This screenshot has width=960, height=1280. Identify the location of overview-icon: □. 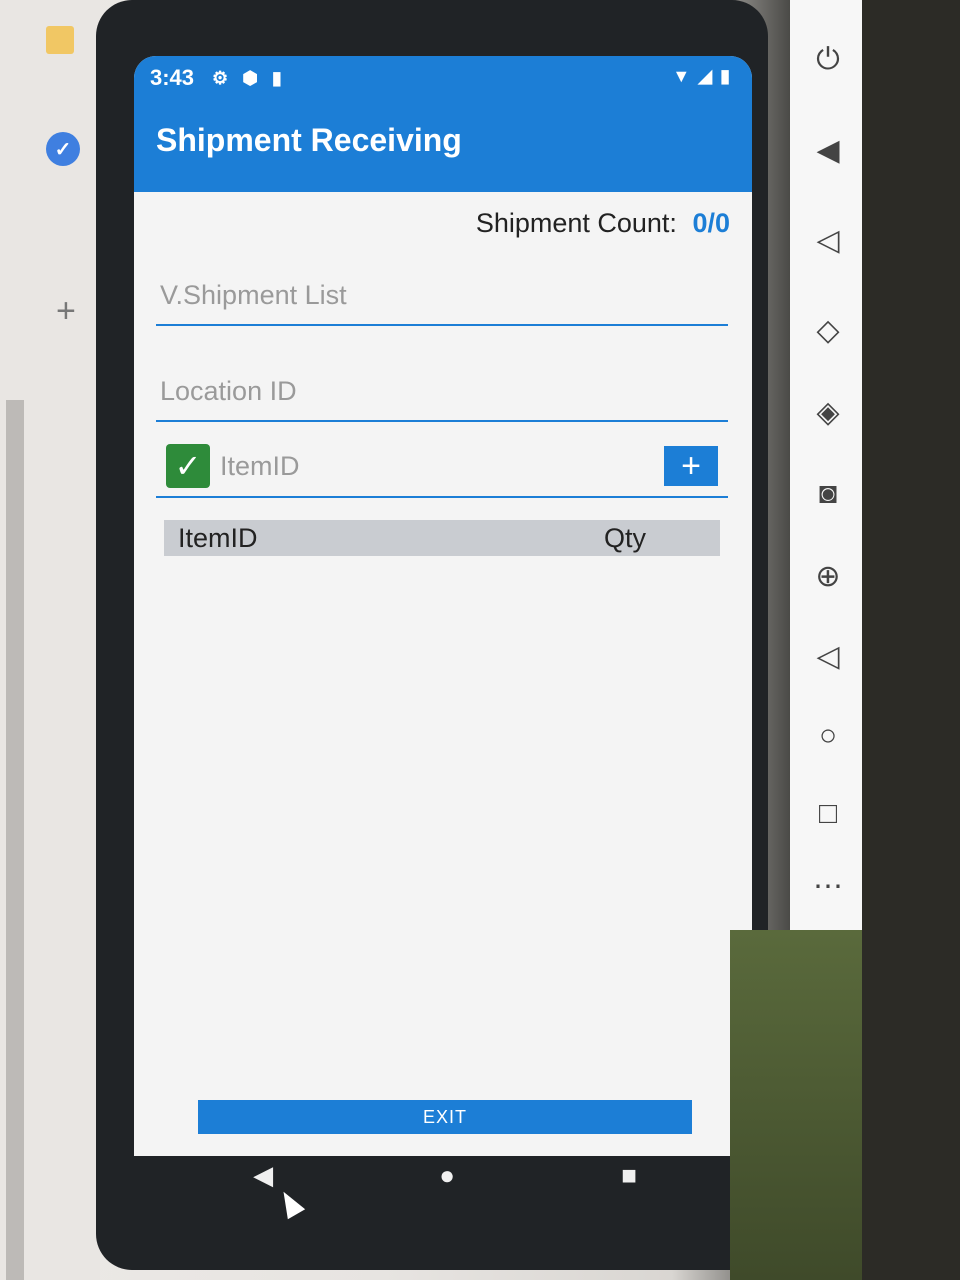
(828, 814).